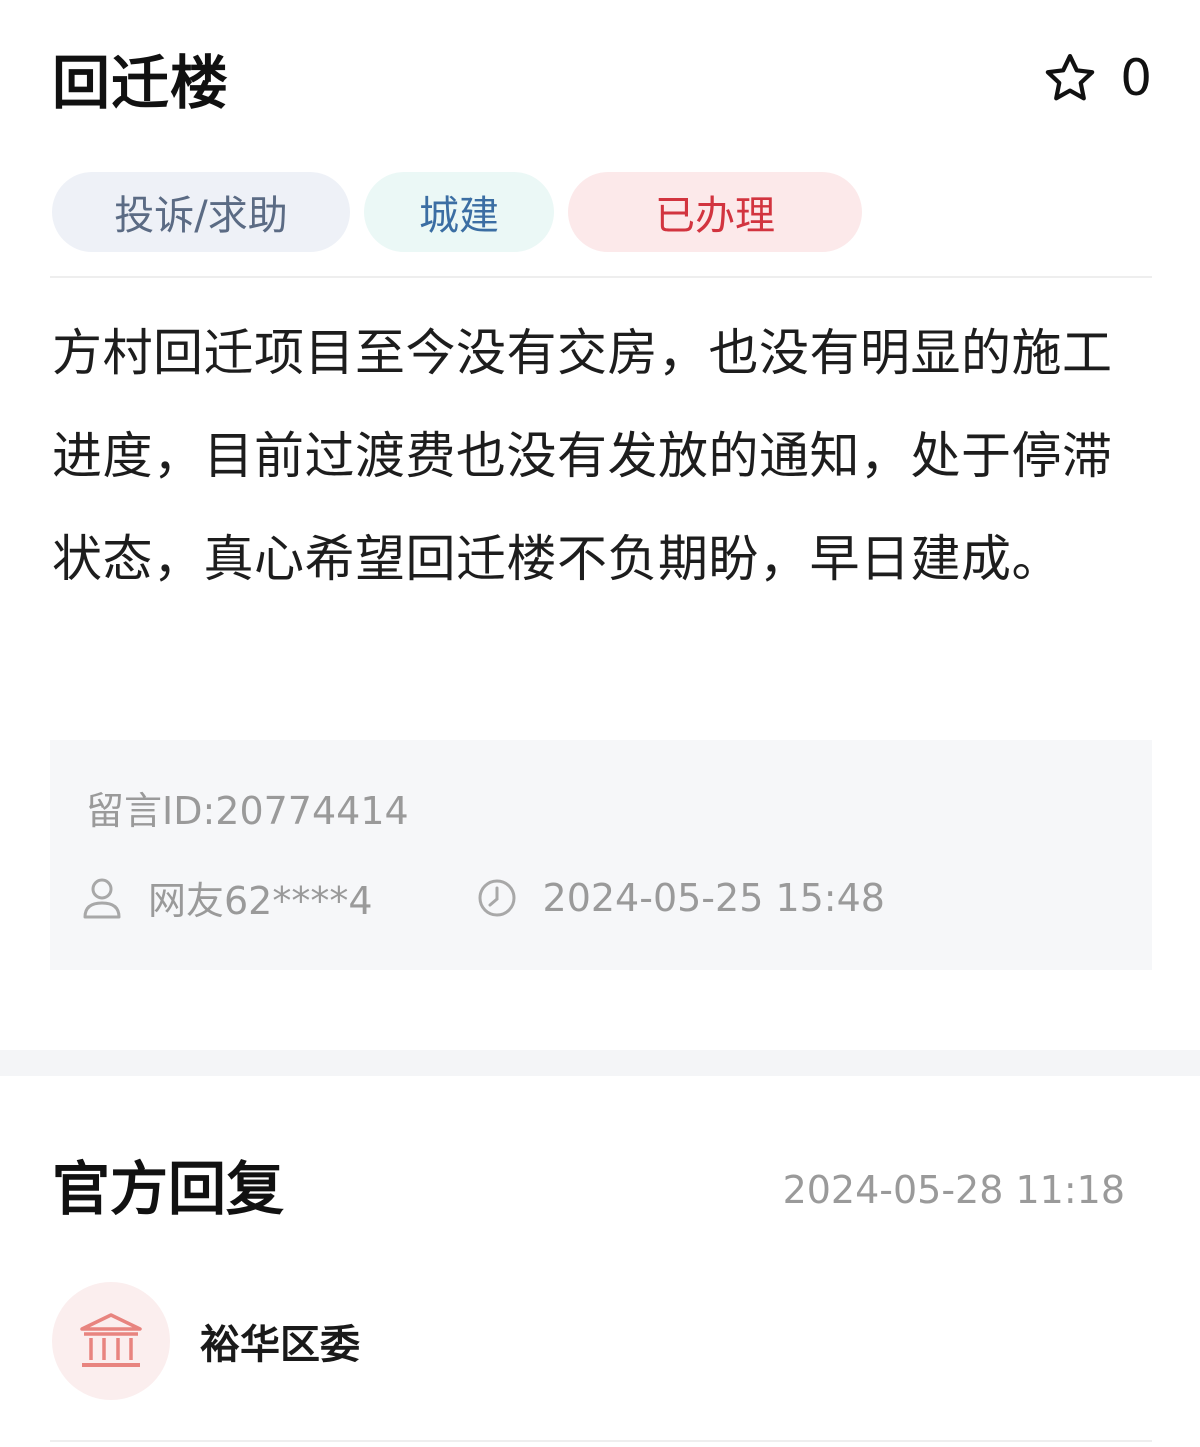 The height and width of the screenshot is (1447, 1200). I want to click on message-id: 留言ID:20774414, so click(247, 811).